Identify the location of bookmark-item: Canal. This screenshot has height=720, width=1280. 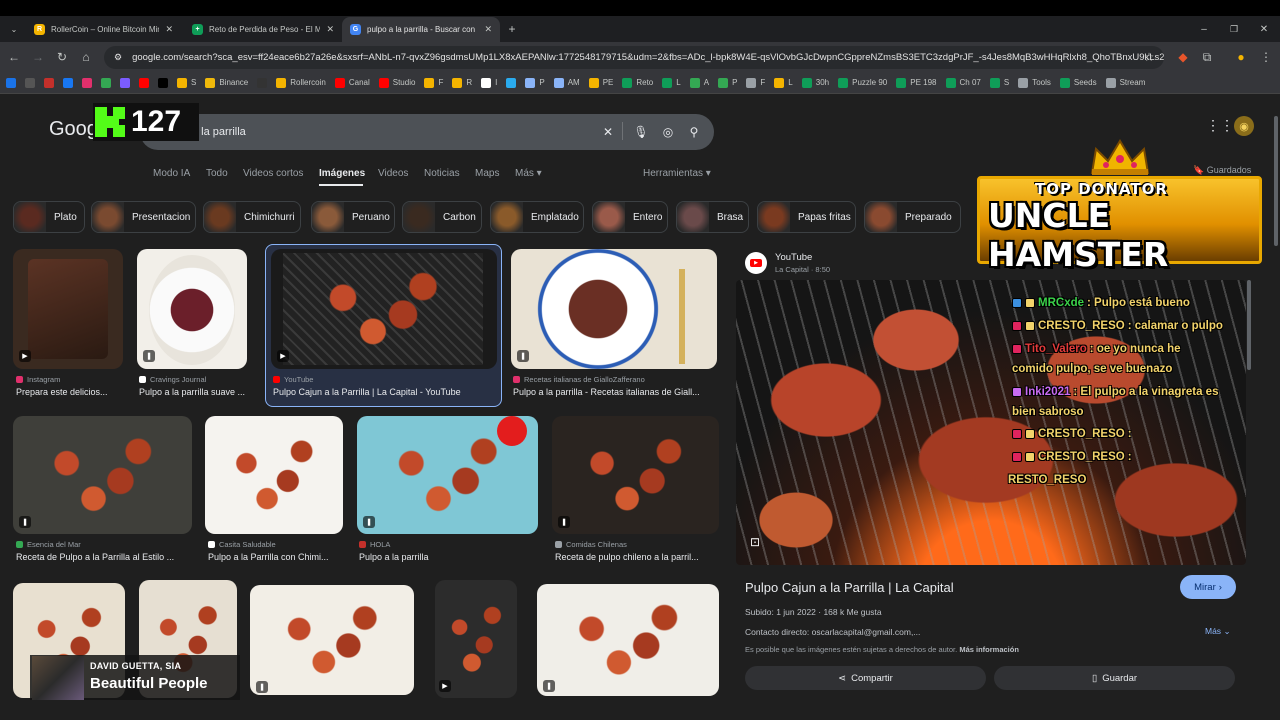
(352, 82).